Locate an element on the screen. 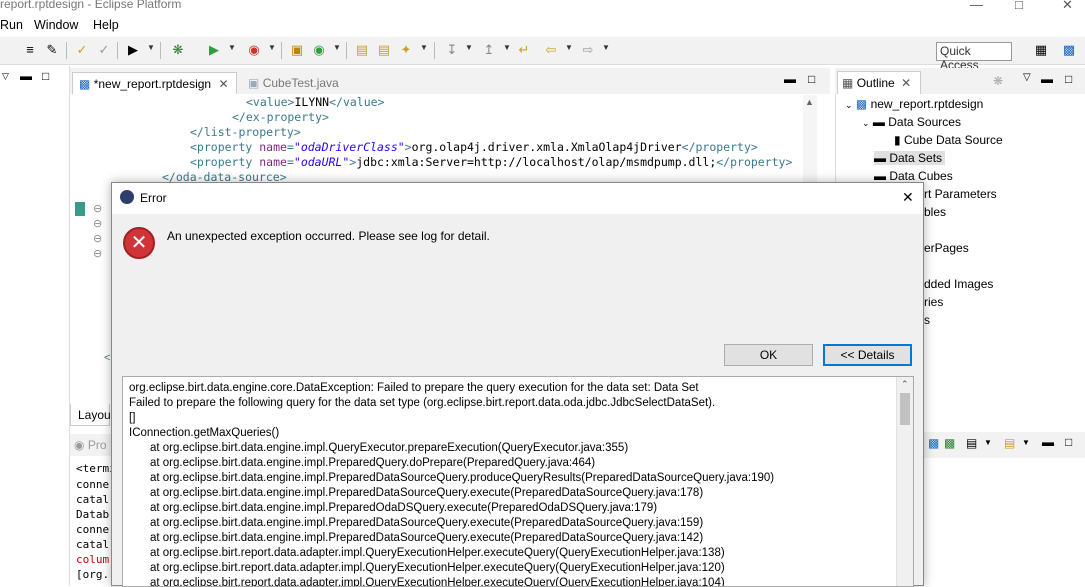  details-button: << Details is located at coordinates (867, 355).